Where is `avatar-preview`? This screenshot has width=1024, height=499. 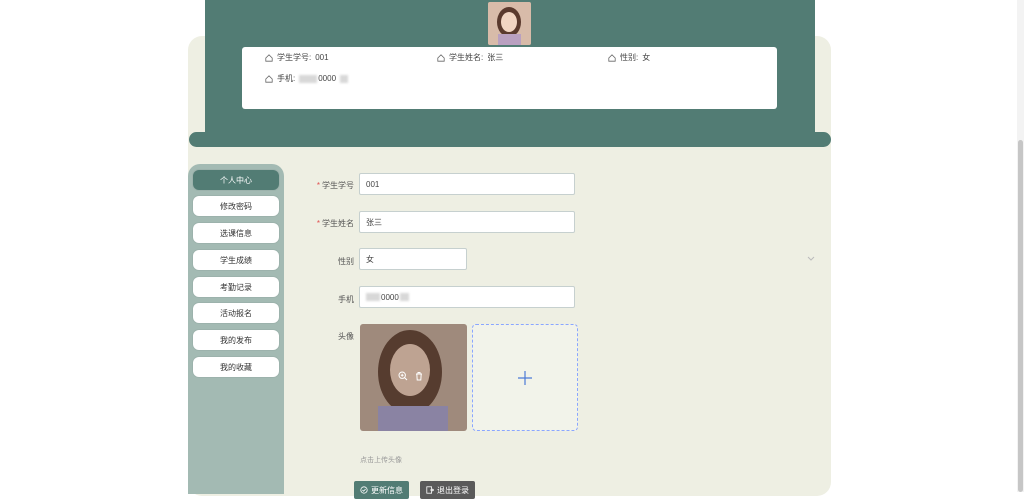 avatar-preview is located at coordinates (413, 377).